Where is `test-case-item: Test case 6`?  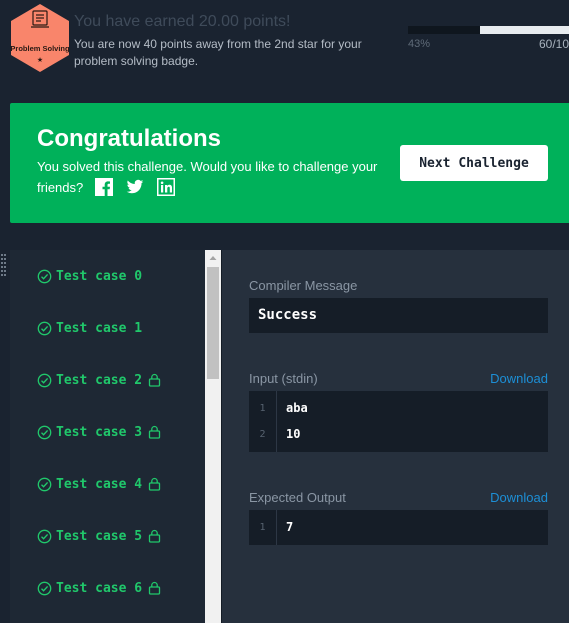
test-case-item: Test case 6 is located at coordinates (99, 588).